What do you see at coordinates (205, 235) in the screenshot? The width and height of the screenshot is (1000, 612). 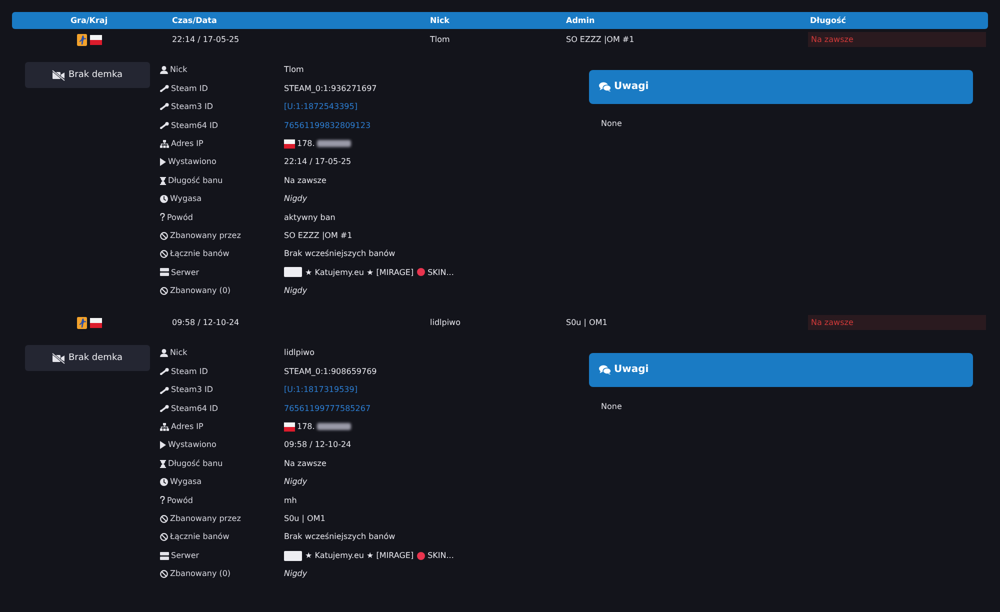 I see `field-label: Zbanowany przez` at bounding box center [205, 235].